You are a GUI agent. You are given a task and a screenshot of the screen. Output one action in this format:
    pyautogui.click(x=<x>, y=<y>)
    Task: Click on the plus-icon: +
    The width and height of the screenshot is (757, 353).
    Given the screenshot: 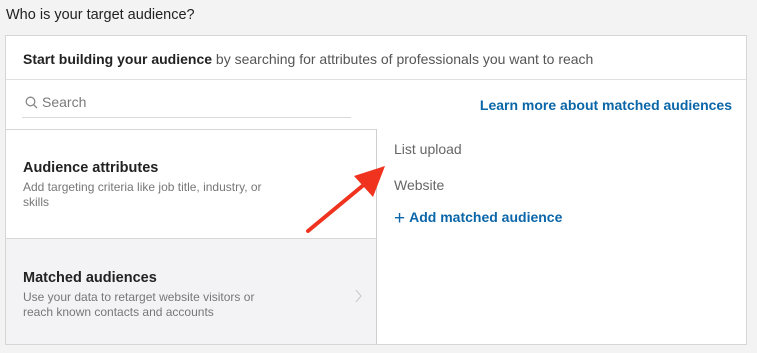 What is the action you would take?
    pyautogui.click(x=400, y=218)
    